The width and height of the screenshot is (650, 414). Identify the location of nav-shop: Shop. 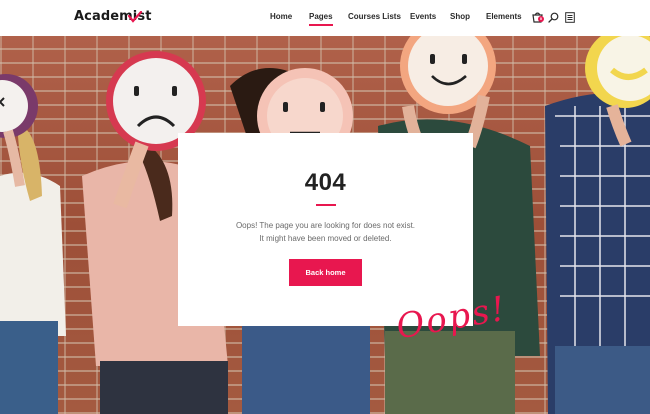
(460, 16).